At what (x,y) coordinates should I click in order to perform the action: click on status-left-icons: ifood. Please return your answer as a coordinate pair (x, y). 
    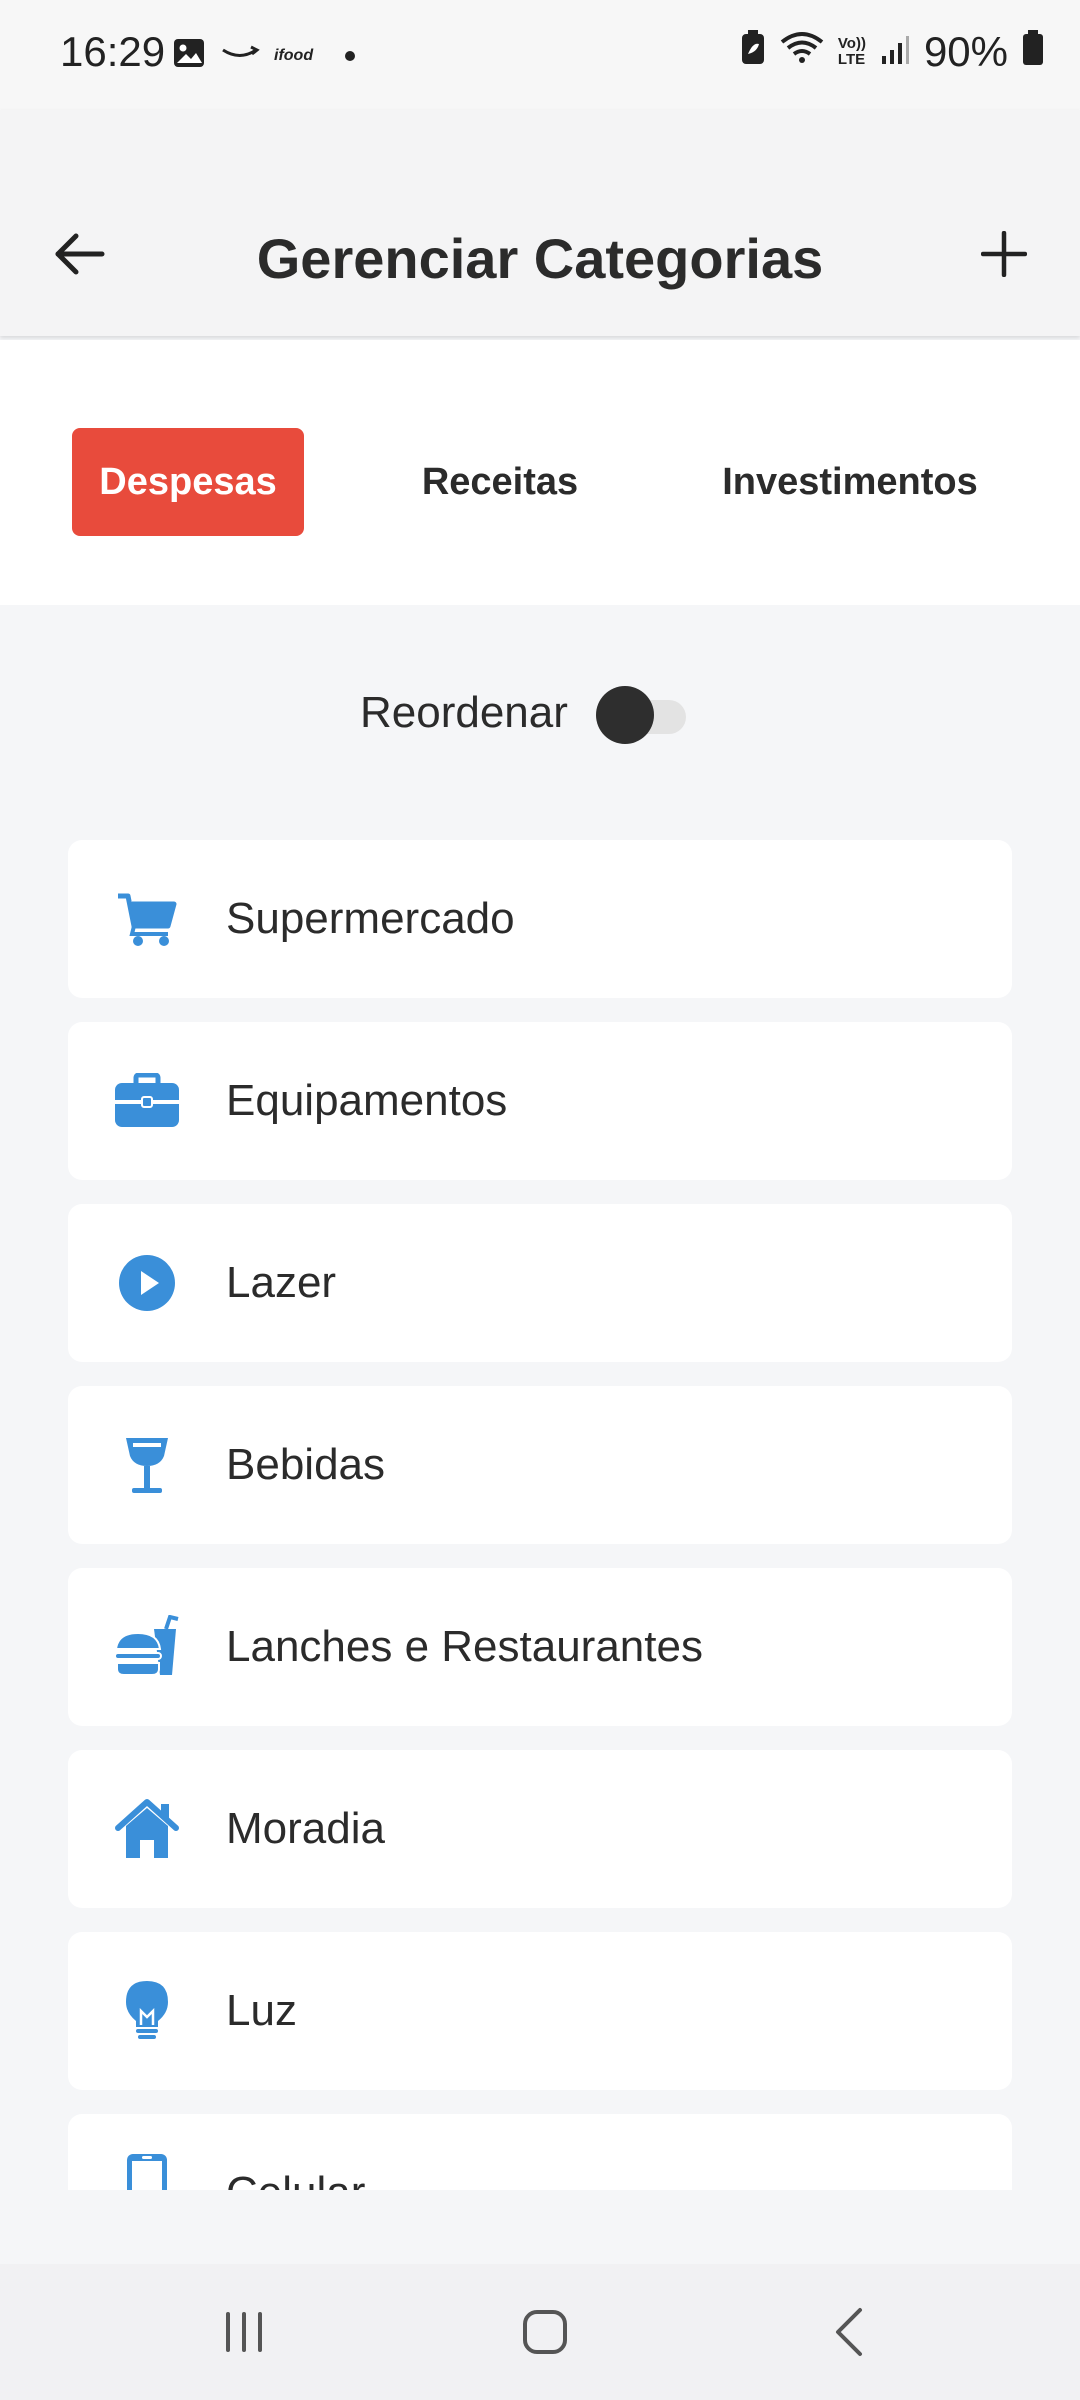
    Looking at the image, I should click on (264, 55).